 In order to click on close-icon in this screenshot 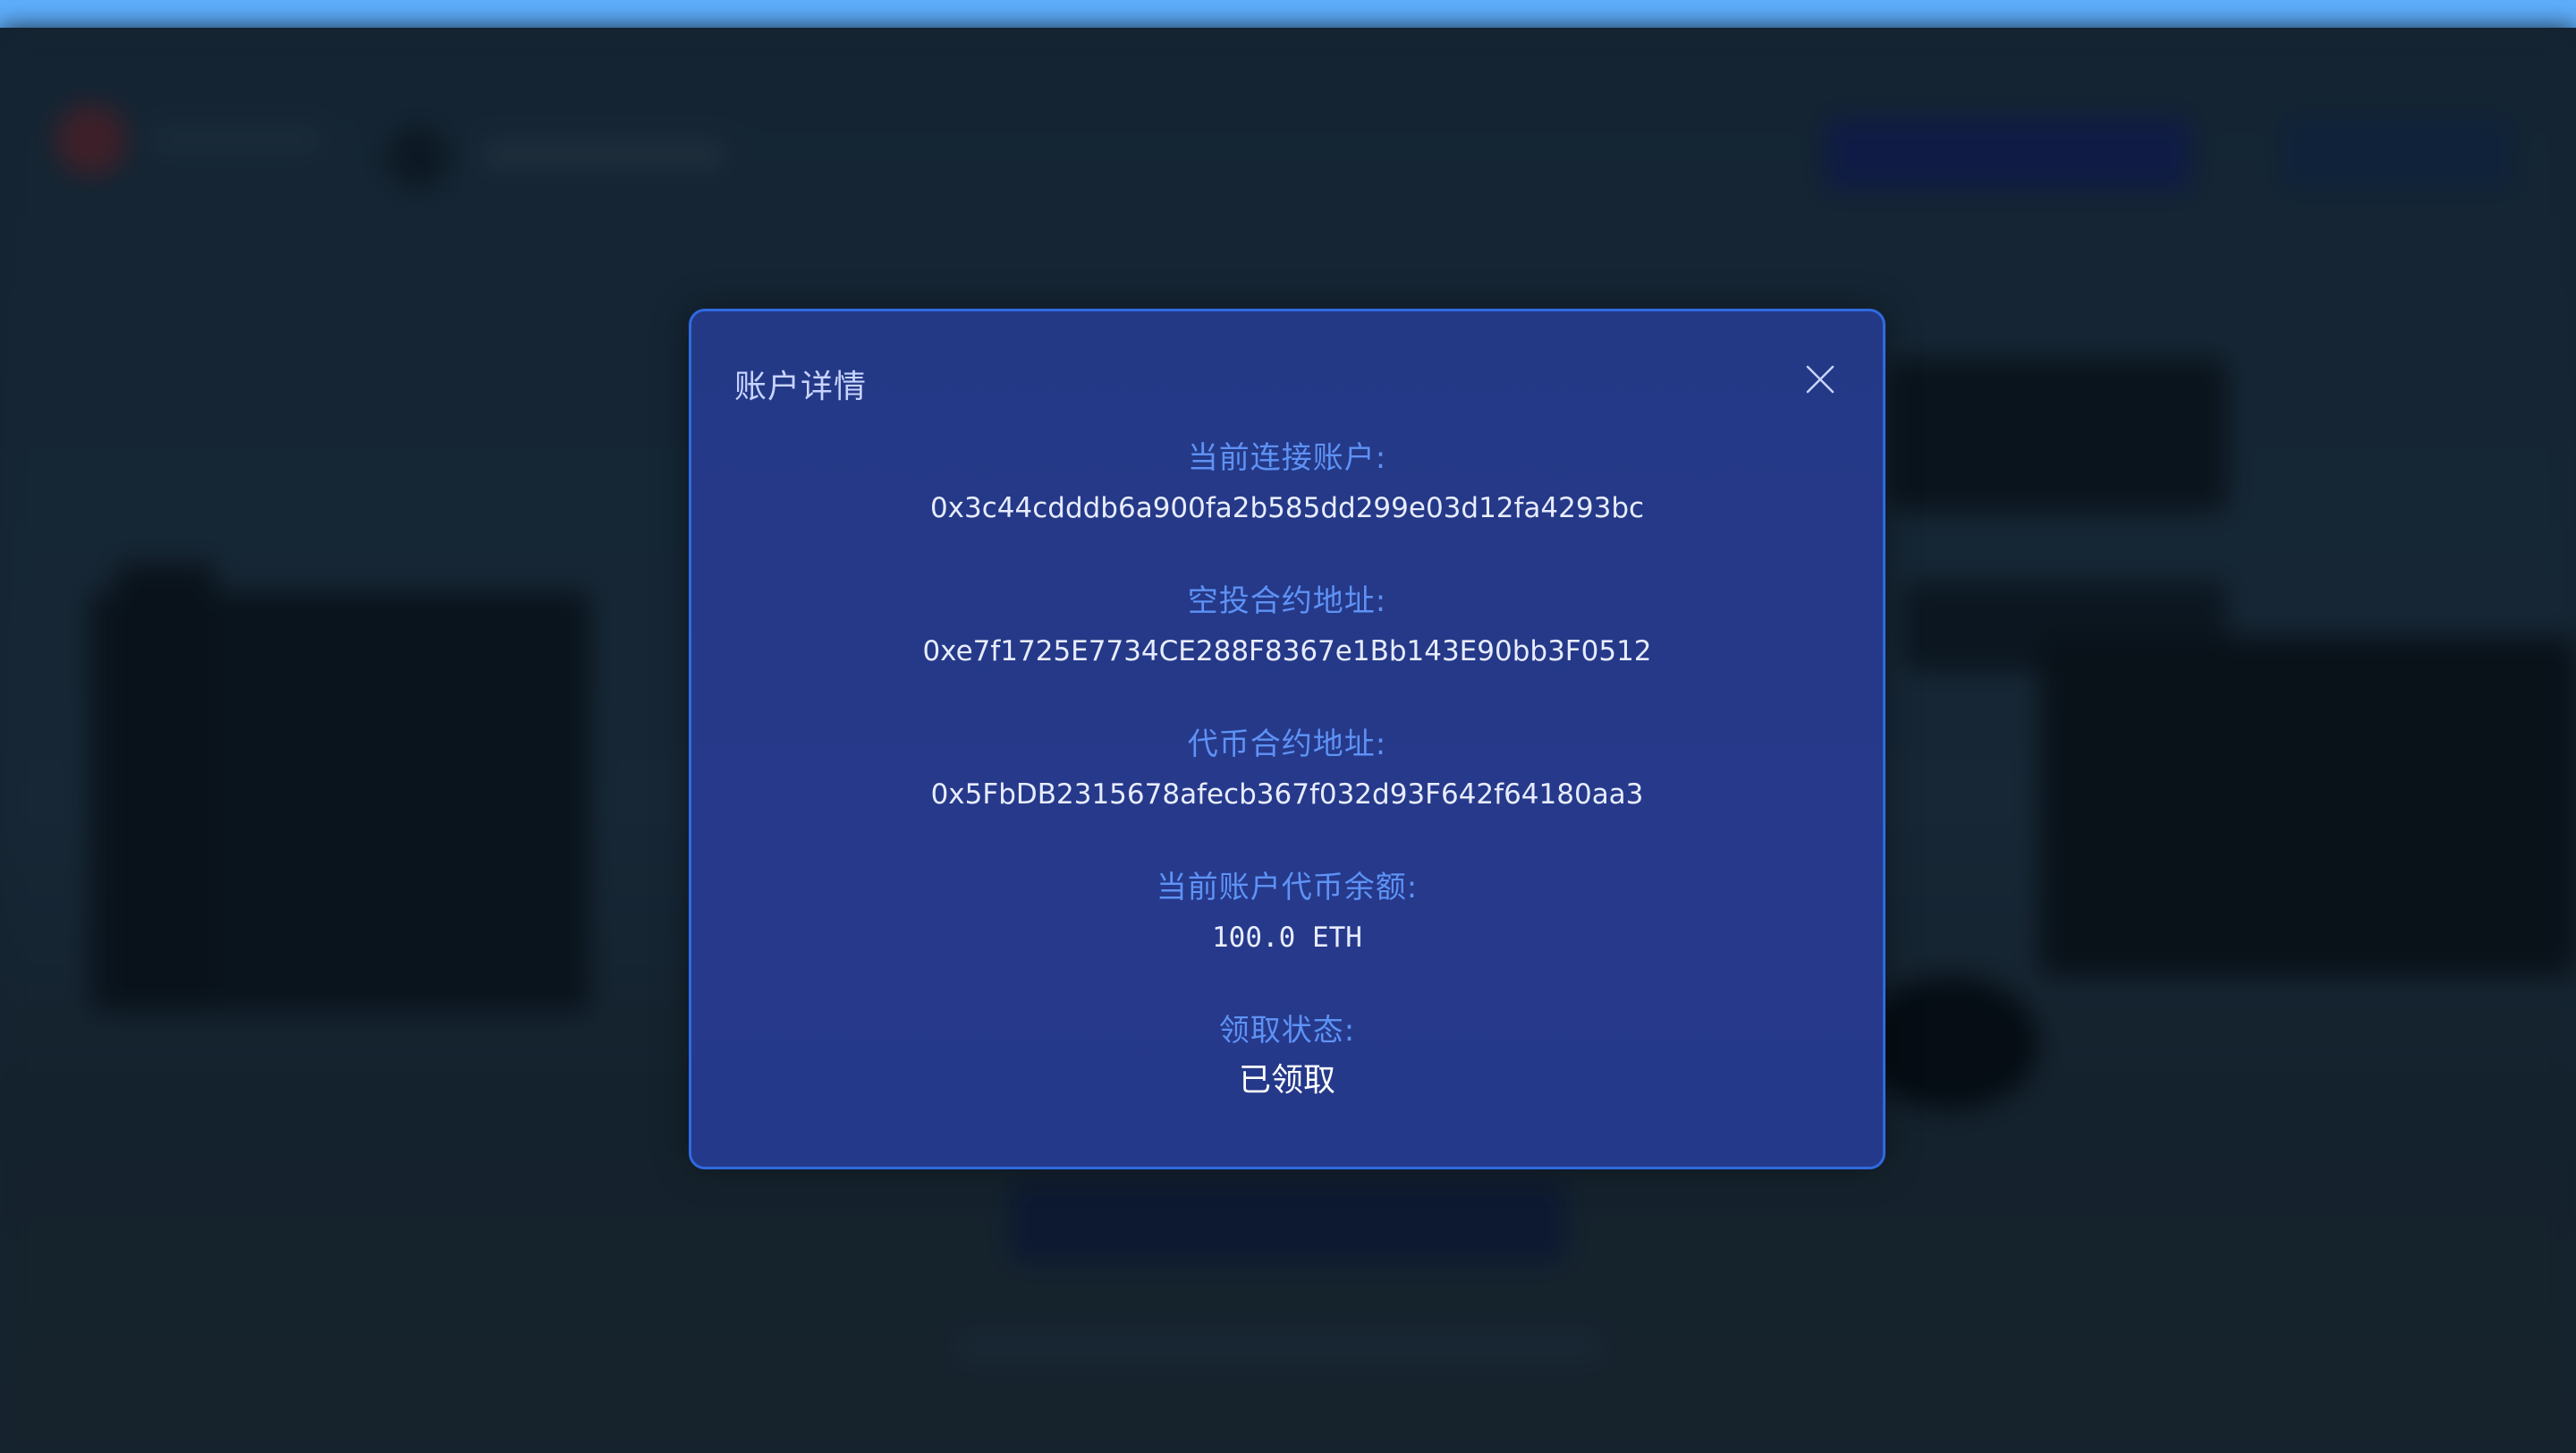, I will do `click(1820, 379)`.